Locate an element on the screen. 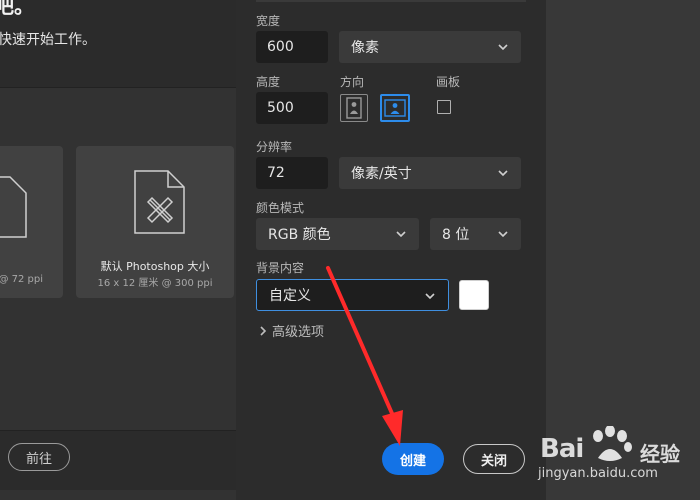 This screenshot has height=500, width=700. resolution-input: 72 is located at coordinates (292, 173).